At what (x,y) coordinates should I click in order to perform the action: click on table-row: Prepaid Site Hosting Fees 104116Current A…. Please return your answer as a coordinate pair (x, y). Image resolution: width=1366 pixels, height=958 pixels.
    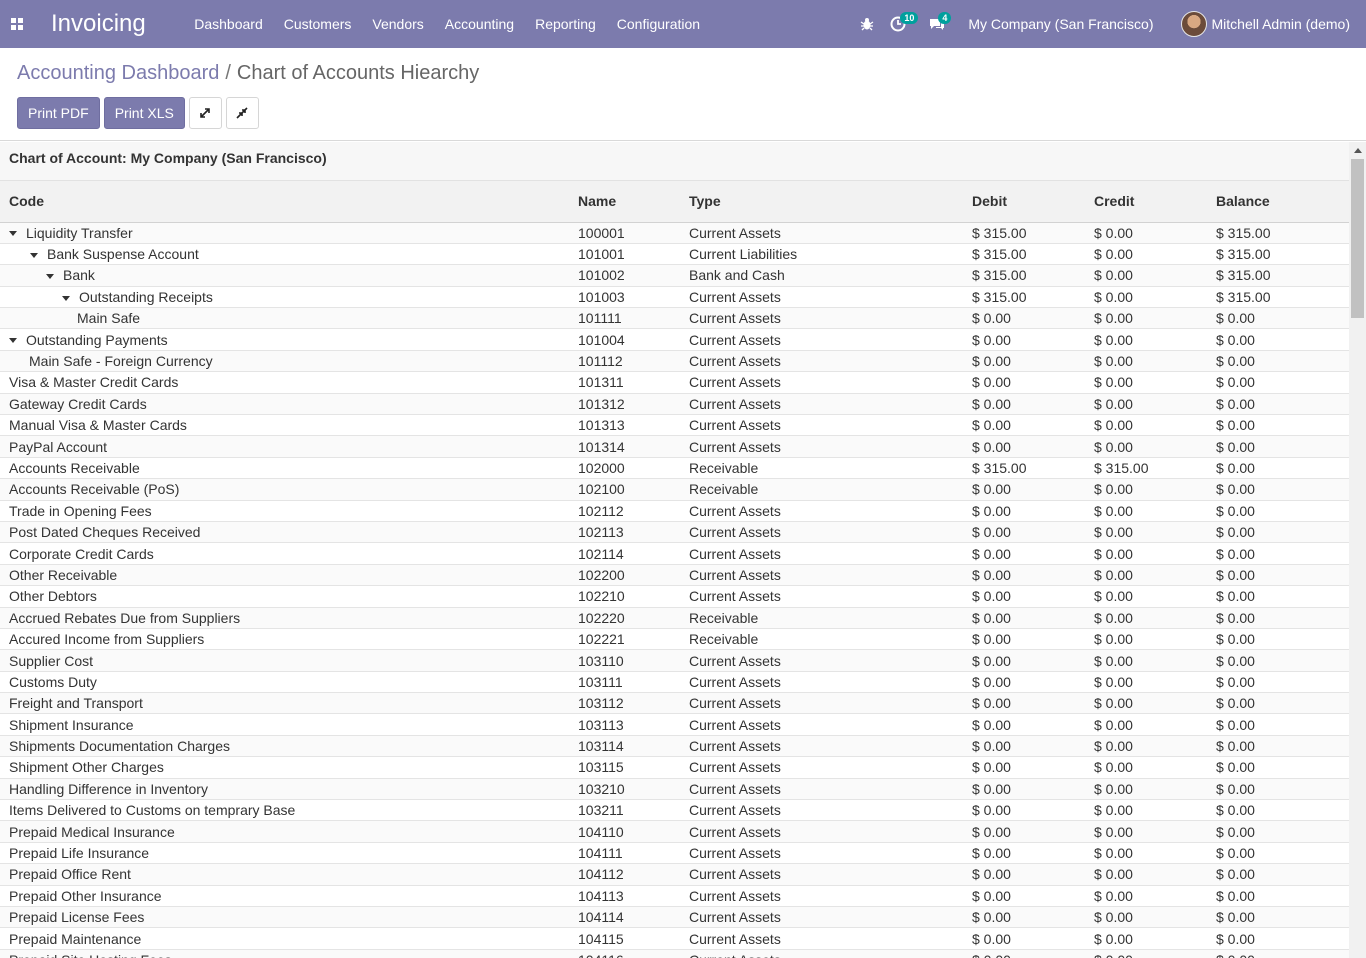
    Looking at the image, I should click on (674, 953).